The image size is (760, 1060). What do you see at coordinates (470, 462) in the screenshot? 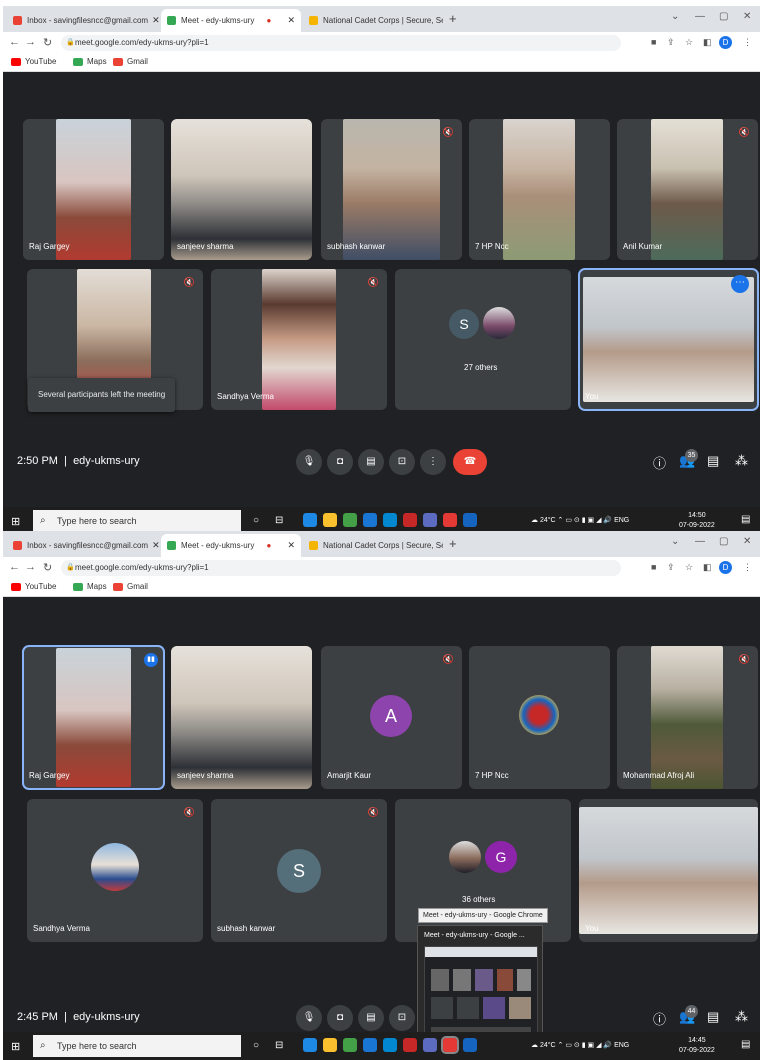
I see `hangup-button: ☎` at bounding box center [470, 462].